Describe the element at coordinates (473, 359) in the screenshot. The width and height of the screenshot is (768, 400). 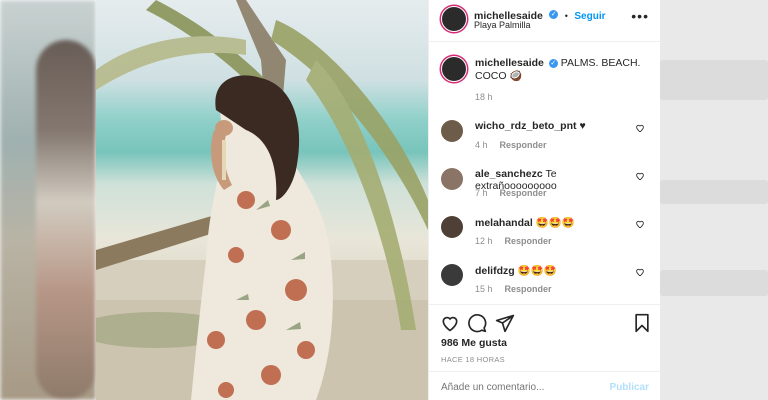
I see `posted-ago: HACE 18 HORAS` at that location.